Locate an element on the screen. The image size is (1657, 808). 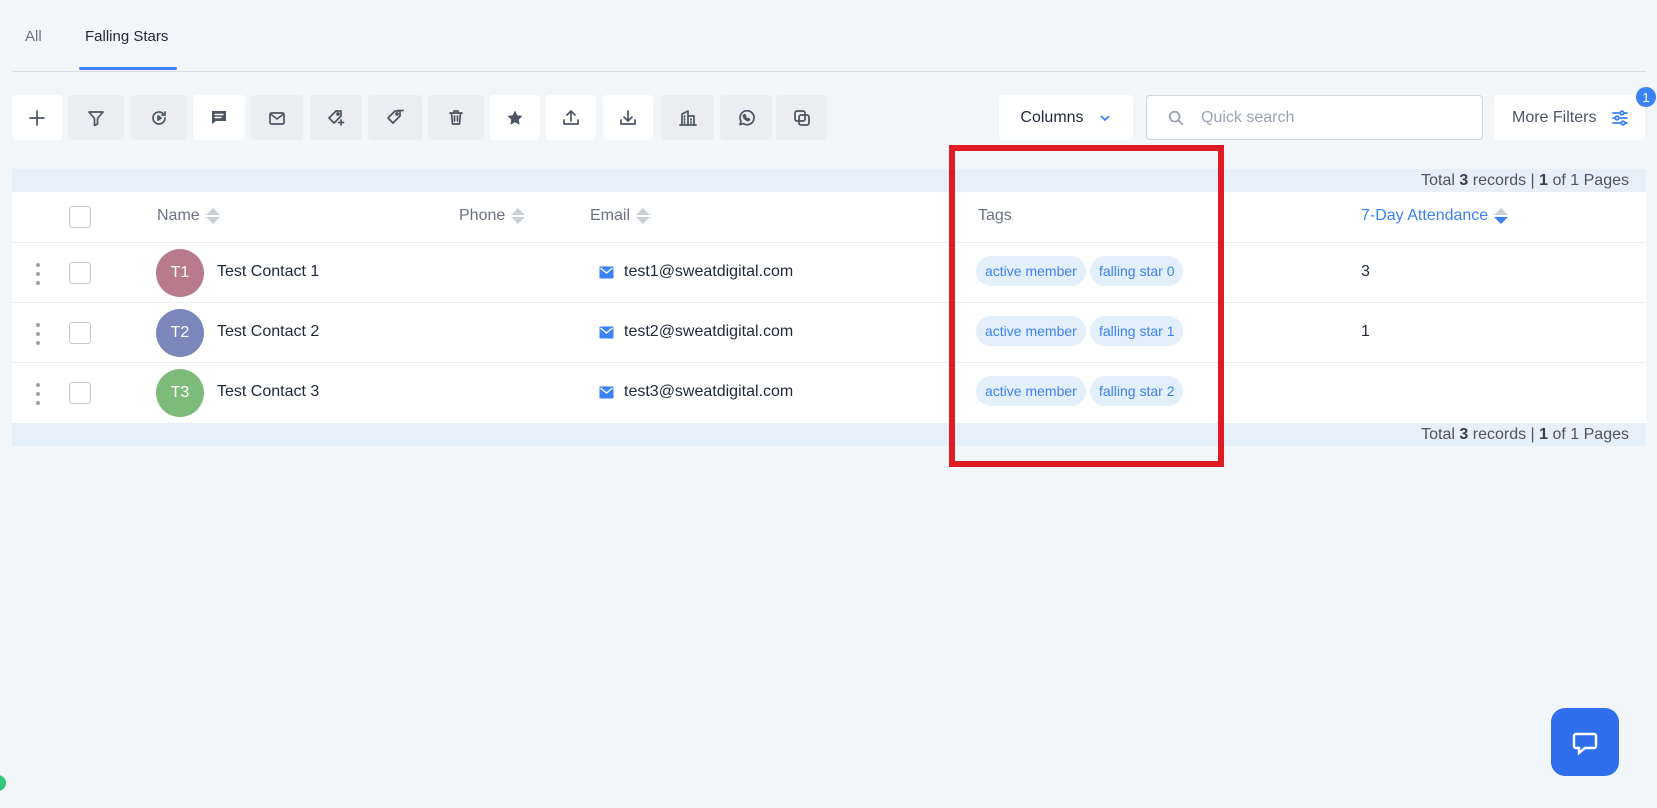
email-text: test3@sweatdigital.com is located at coordinates (709, 391).